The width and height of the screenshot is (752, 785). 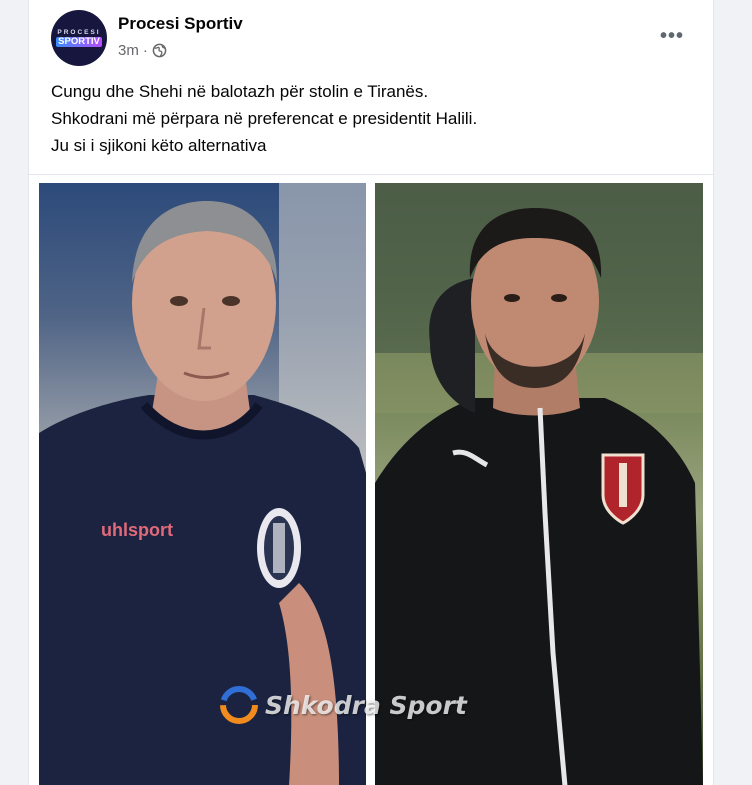 I want to click on shirt-brand: uhlsport, so click(x=137, y=530).